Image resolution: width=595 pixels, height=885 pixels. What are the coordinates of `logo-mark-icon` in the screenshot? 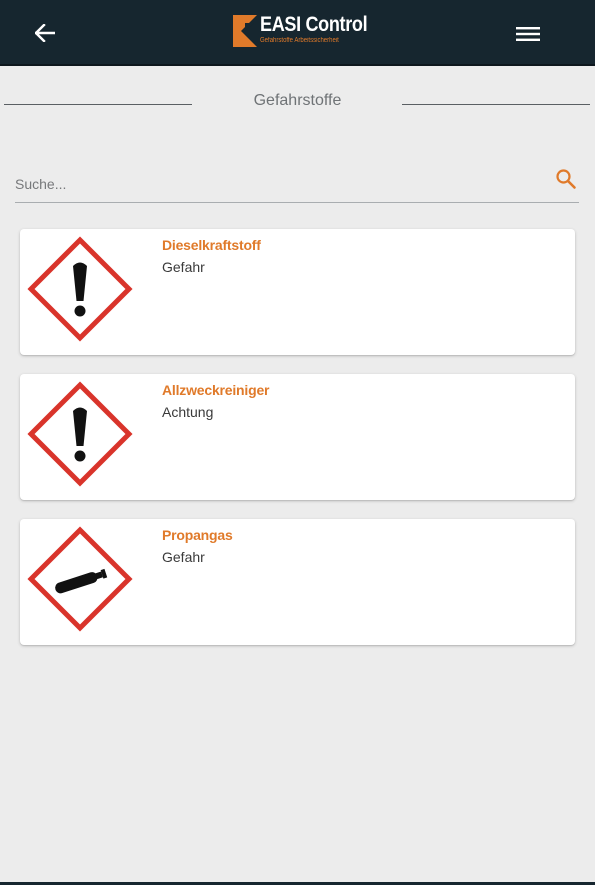 It's located at (245, 31).